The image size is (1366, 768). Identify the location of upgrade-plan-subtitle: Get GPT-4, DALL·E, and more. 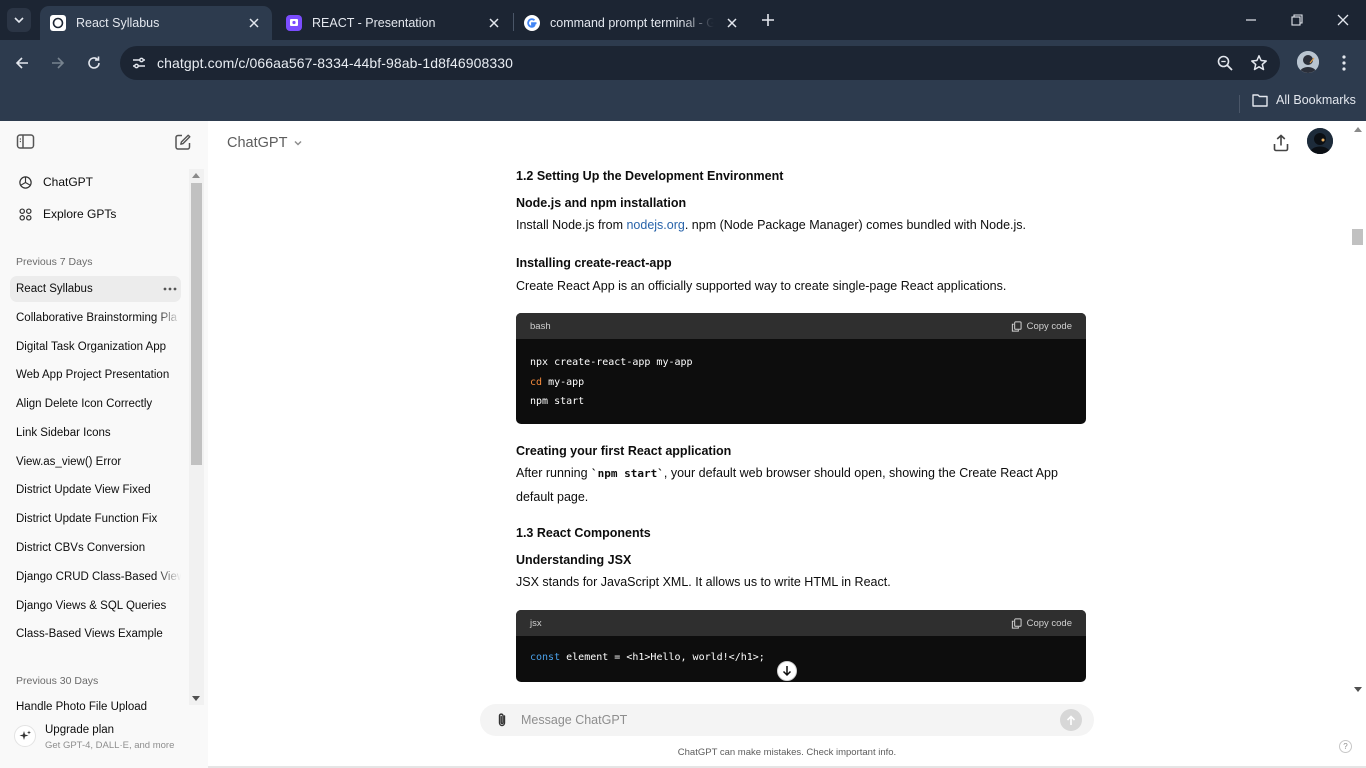
(110, 745).